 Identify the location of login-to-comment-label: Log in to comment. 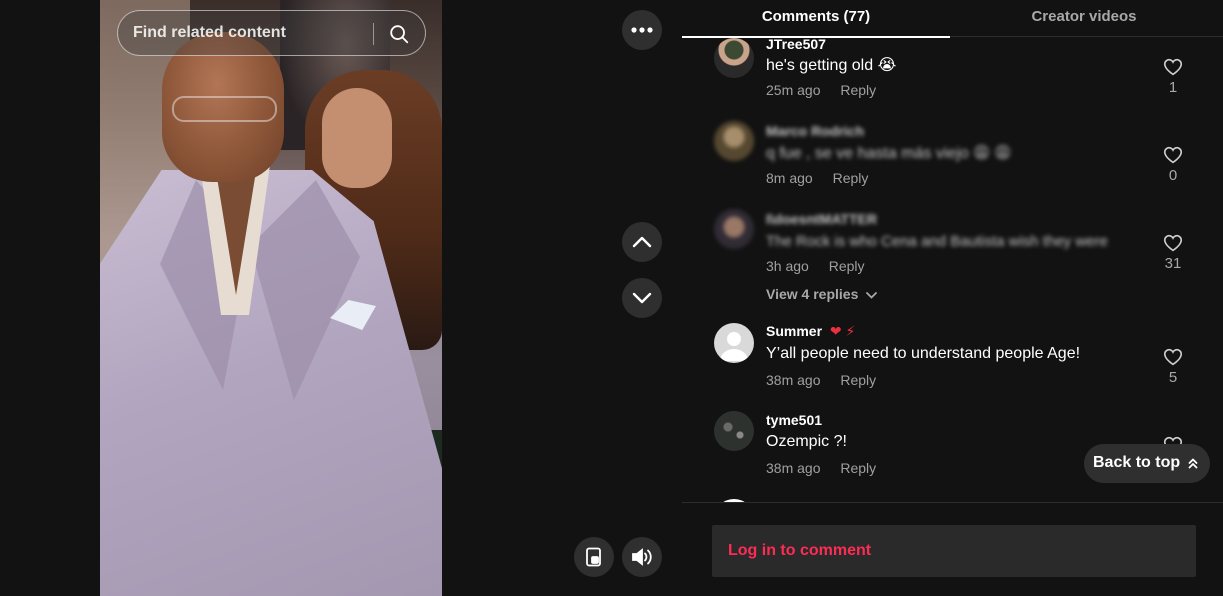
(800, 550).